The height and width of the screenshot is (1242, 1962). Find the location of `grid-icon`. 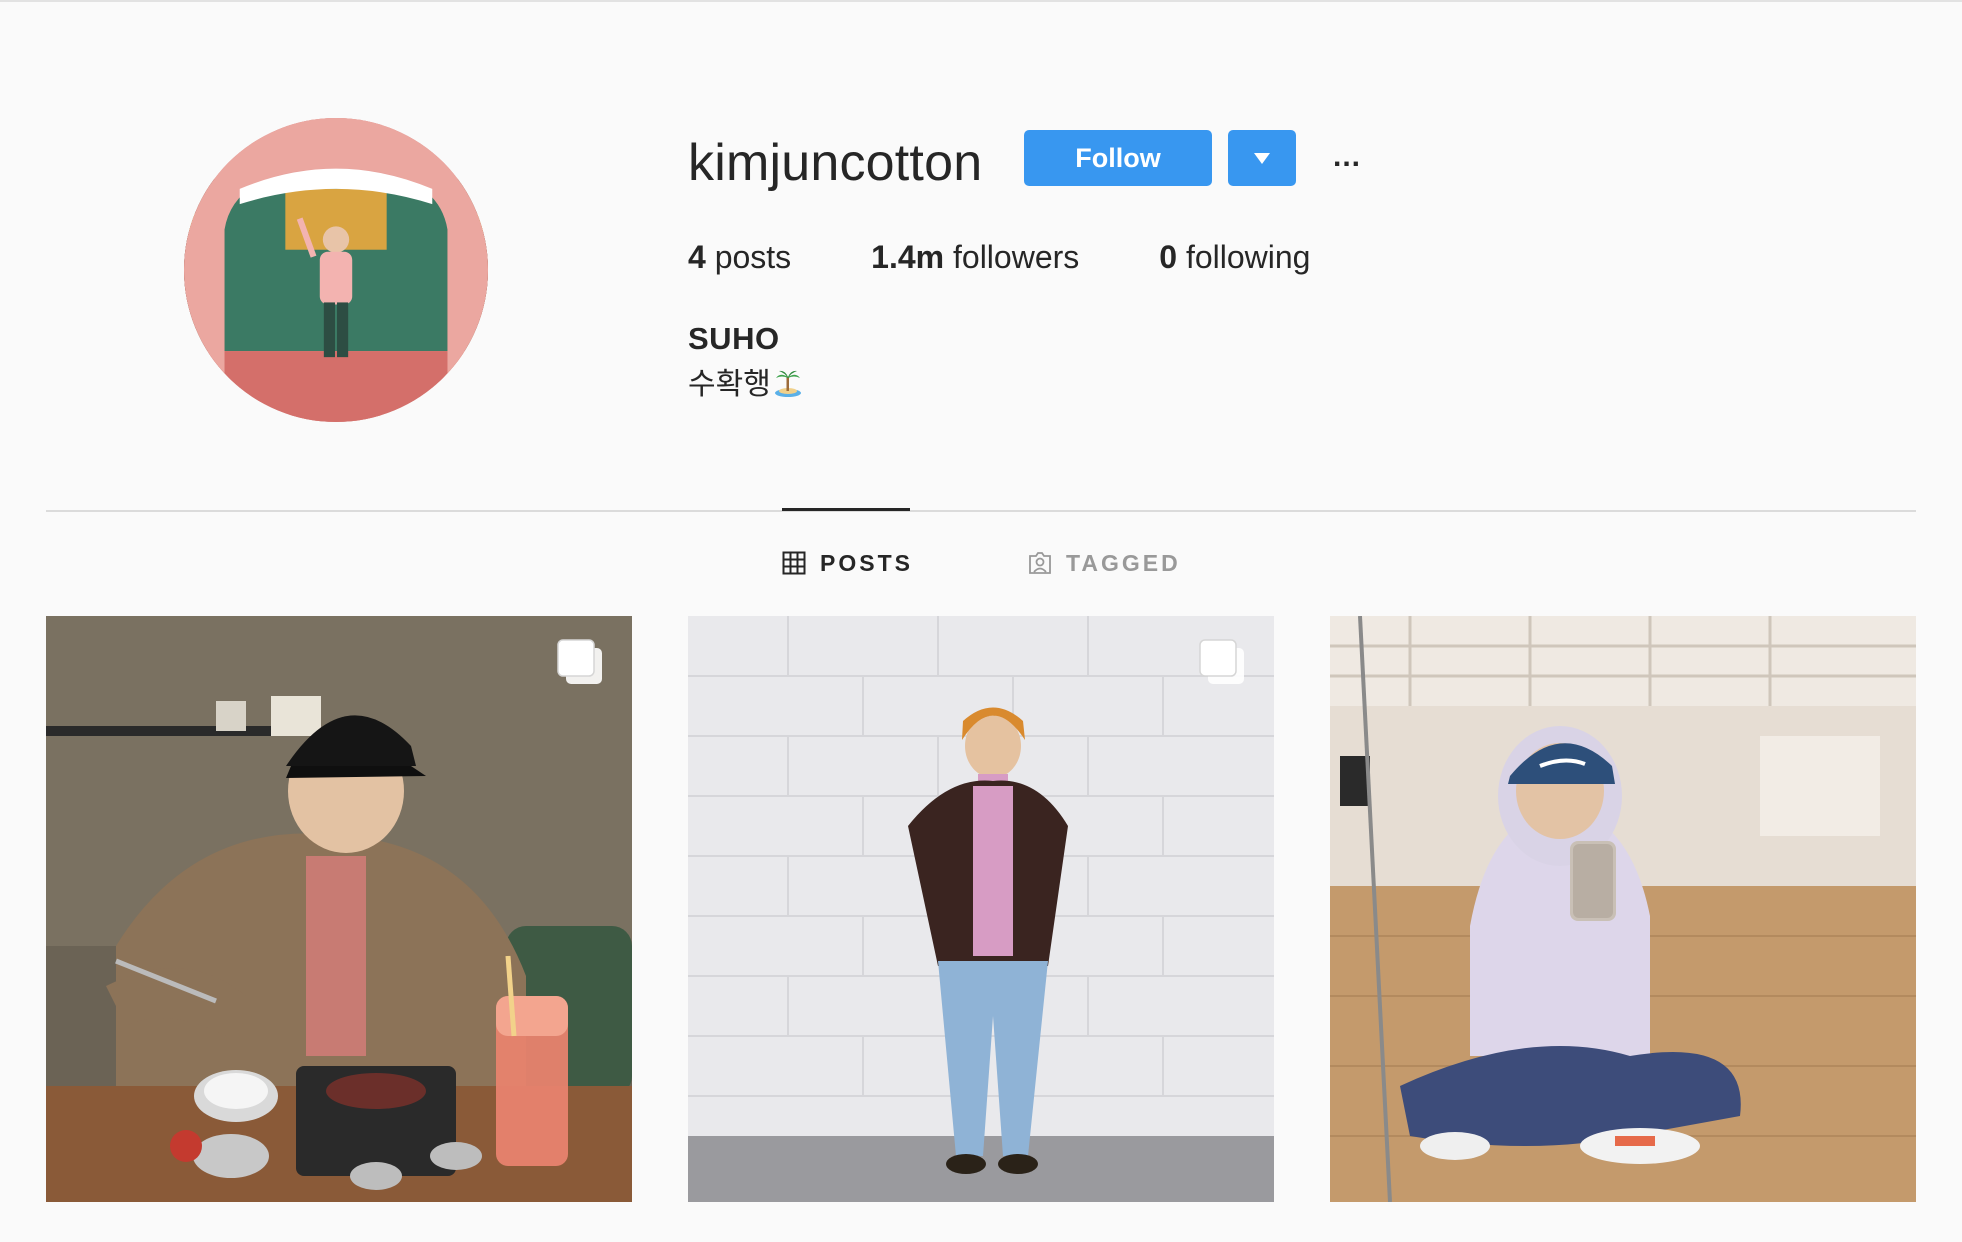

grid-icon is located at coordinates (794, 563).